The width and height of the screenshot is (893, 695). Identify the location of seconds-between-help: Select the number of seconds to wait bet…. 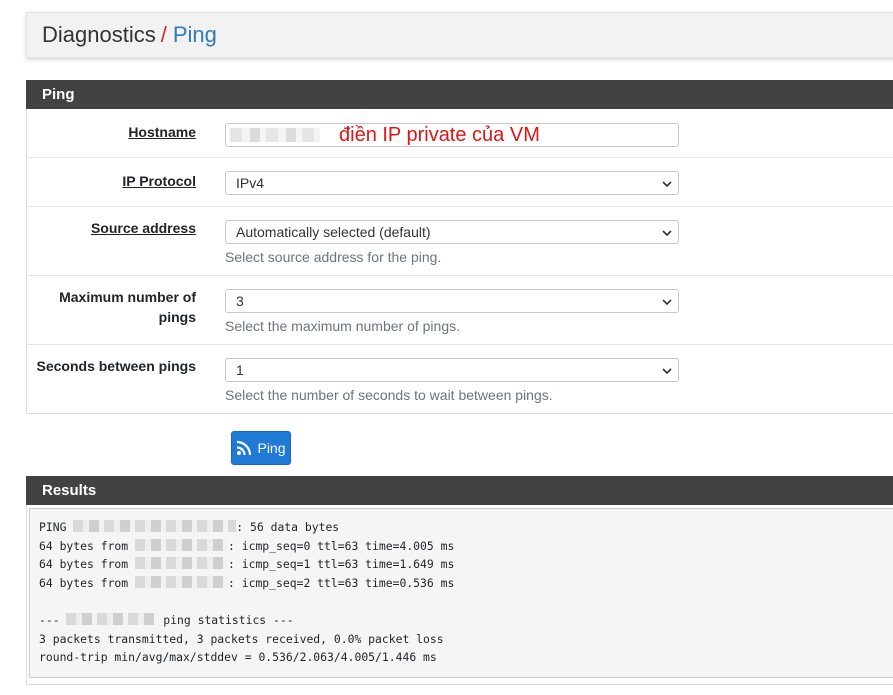
(389, 395).